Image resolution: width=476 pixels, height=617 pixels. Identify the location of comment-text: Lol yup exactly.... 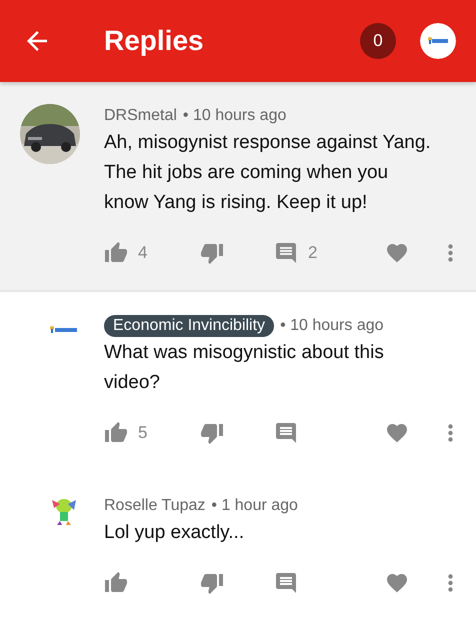
(175, 533).